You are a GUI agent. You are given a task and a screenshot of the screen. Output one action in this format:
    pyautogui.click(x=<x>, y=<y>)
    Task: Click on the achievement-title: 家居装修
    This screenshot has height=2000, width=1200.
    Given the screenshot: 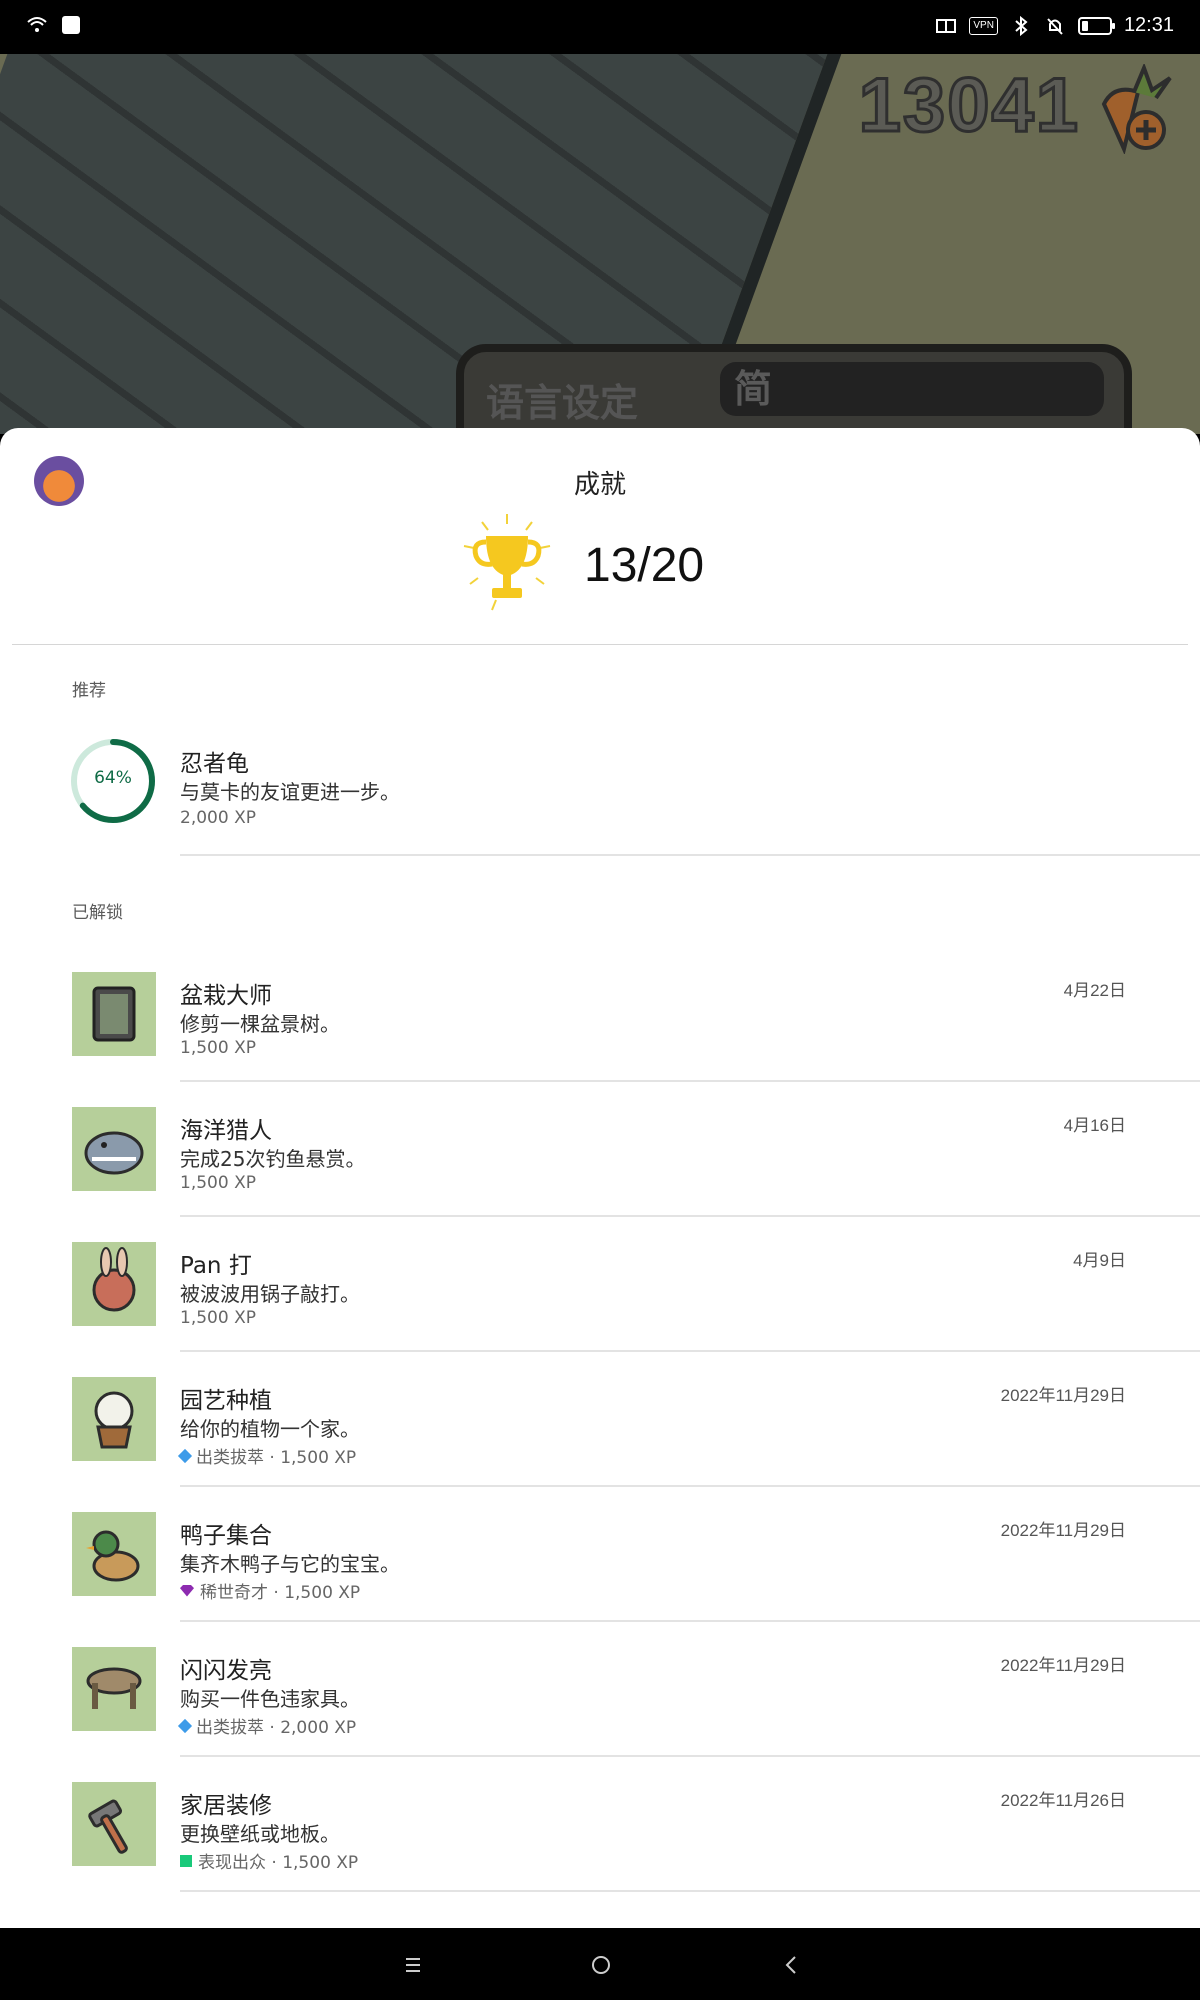 What is the action you would take?
    pyautogui.click(x=226, y=1806)
    